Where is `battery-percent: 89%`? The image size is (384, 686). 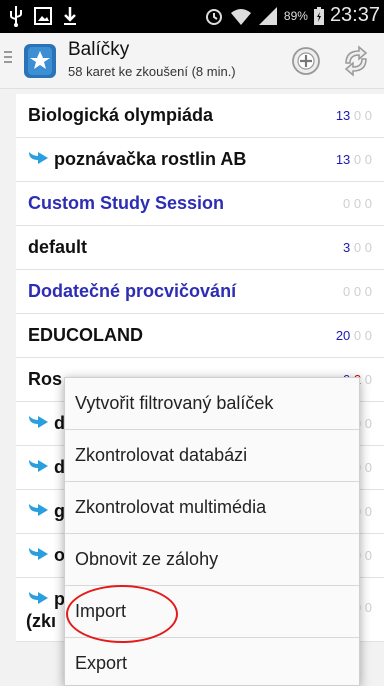
battery-percent: 89% is located at coordinates (295, 15).